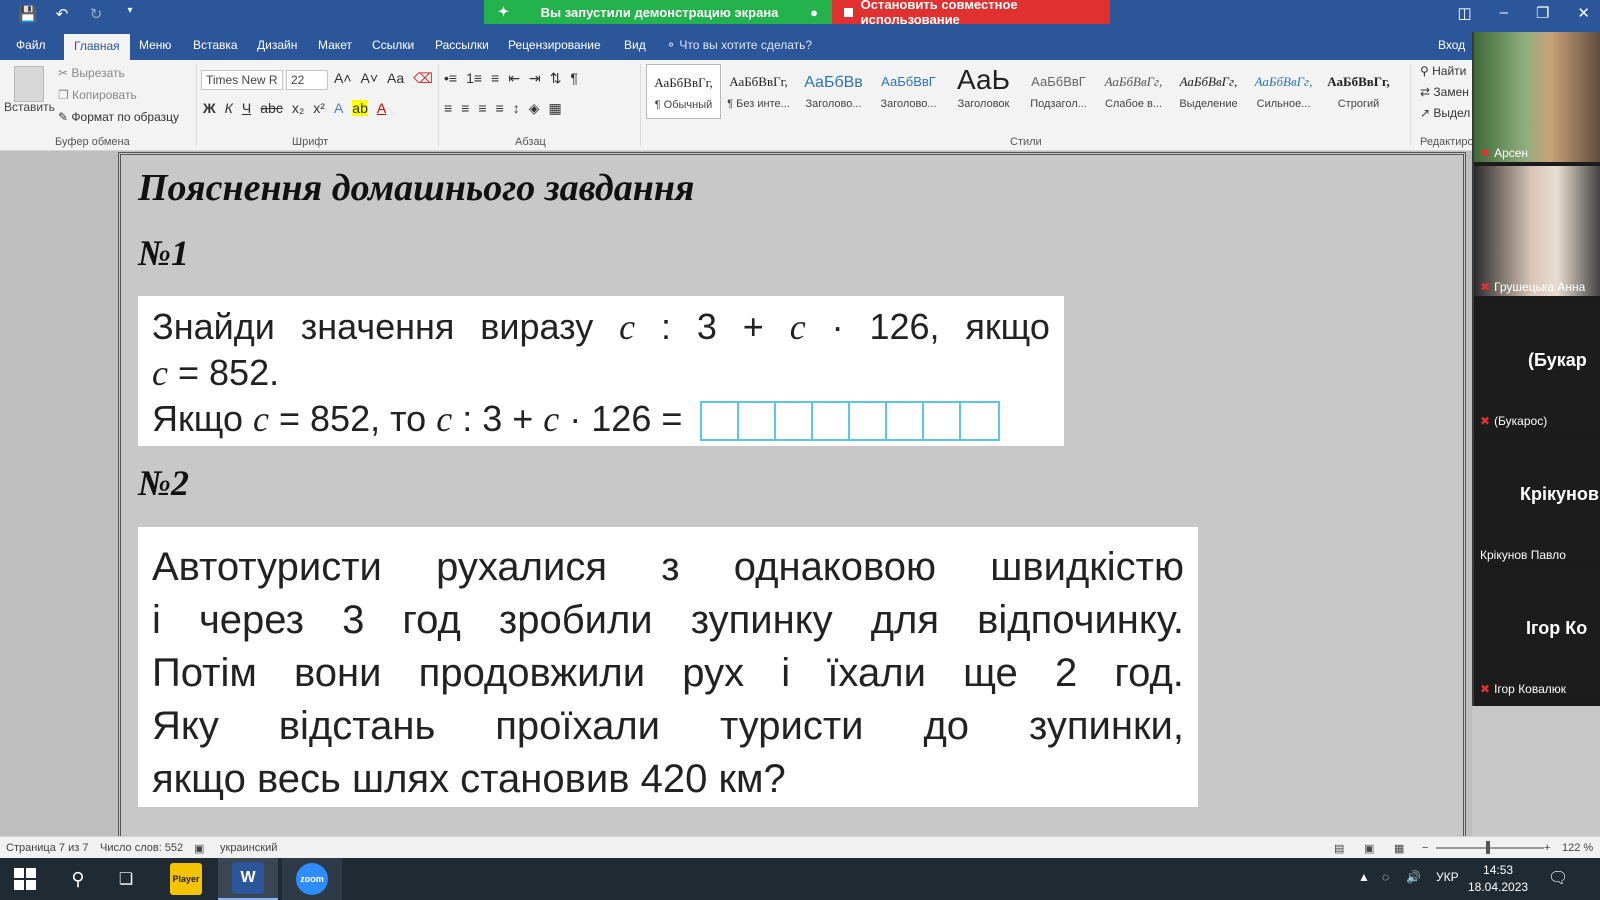 The height and width of the screenshot is (900, 1600). What do you see at coordinates (1413, 877) in the screenshot?
I see `volume-icon: 🔊` at bounding box center [1413, 877].